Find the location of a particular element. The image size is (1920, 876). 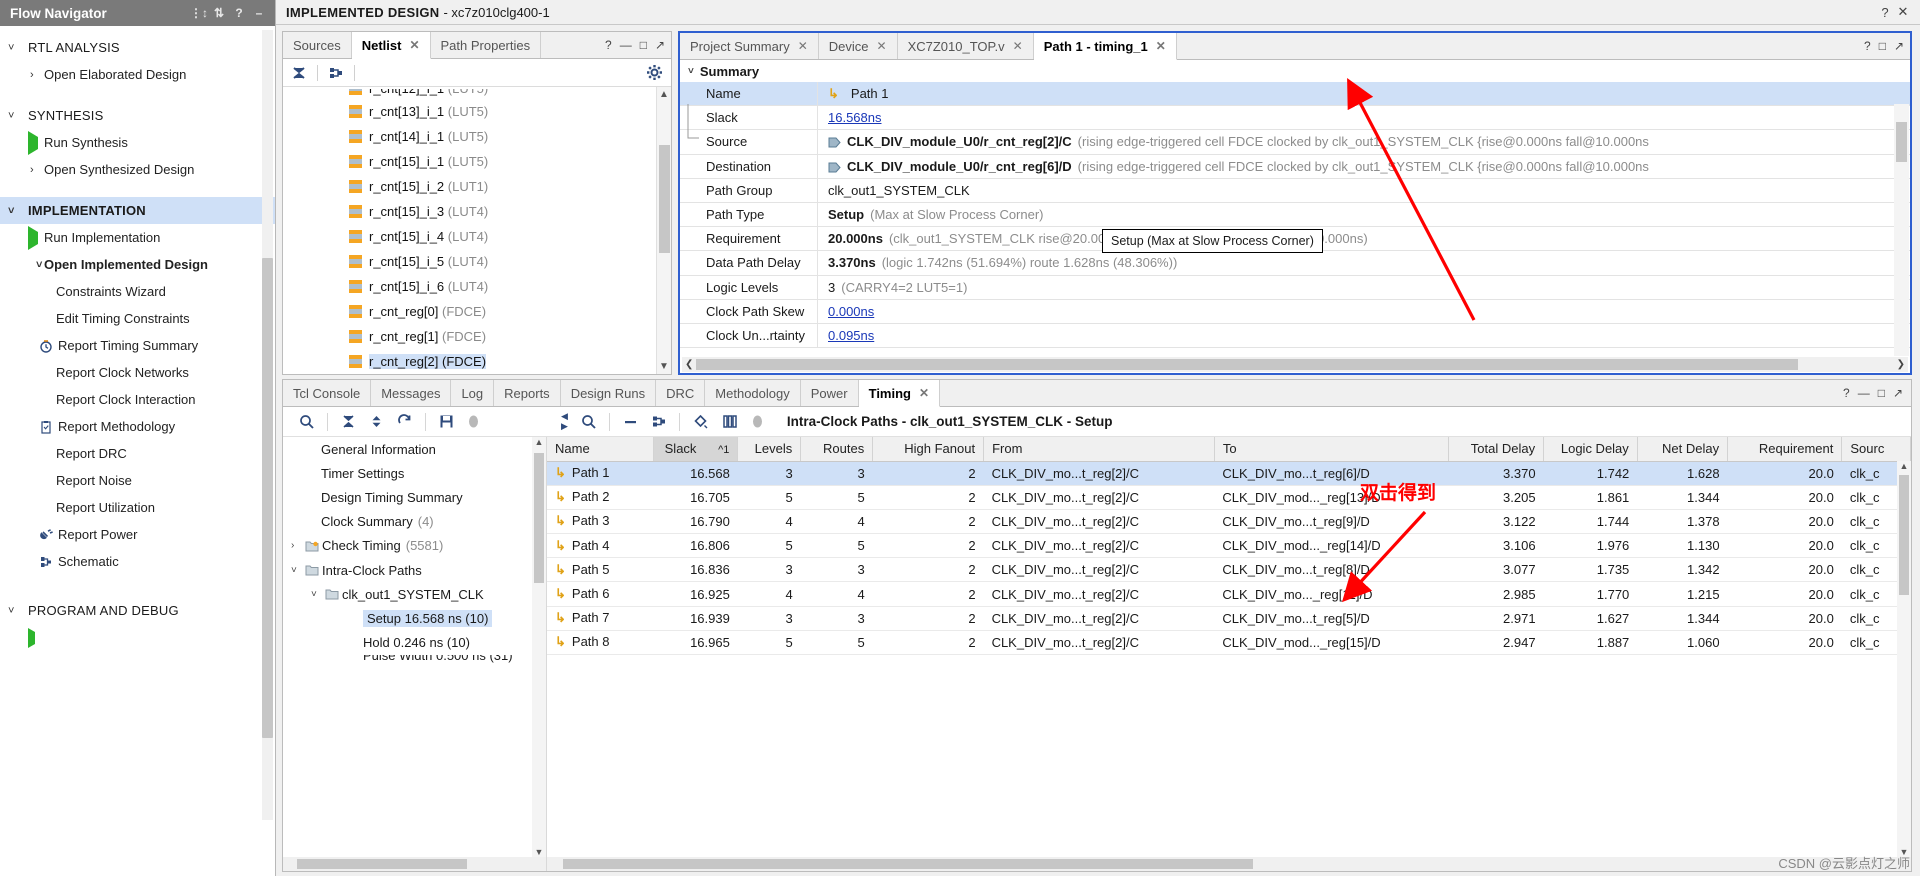

tree-item-clock-summary: Clock Summary (4) is located at coordinates (414, 522).